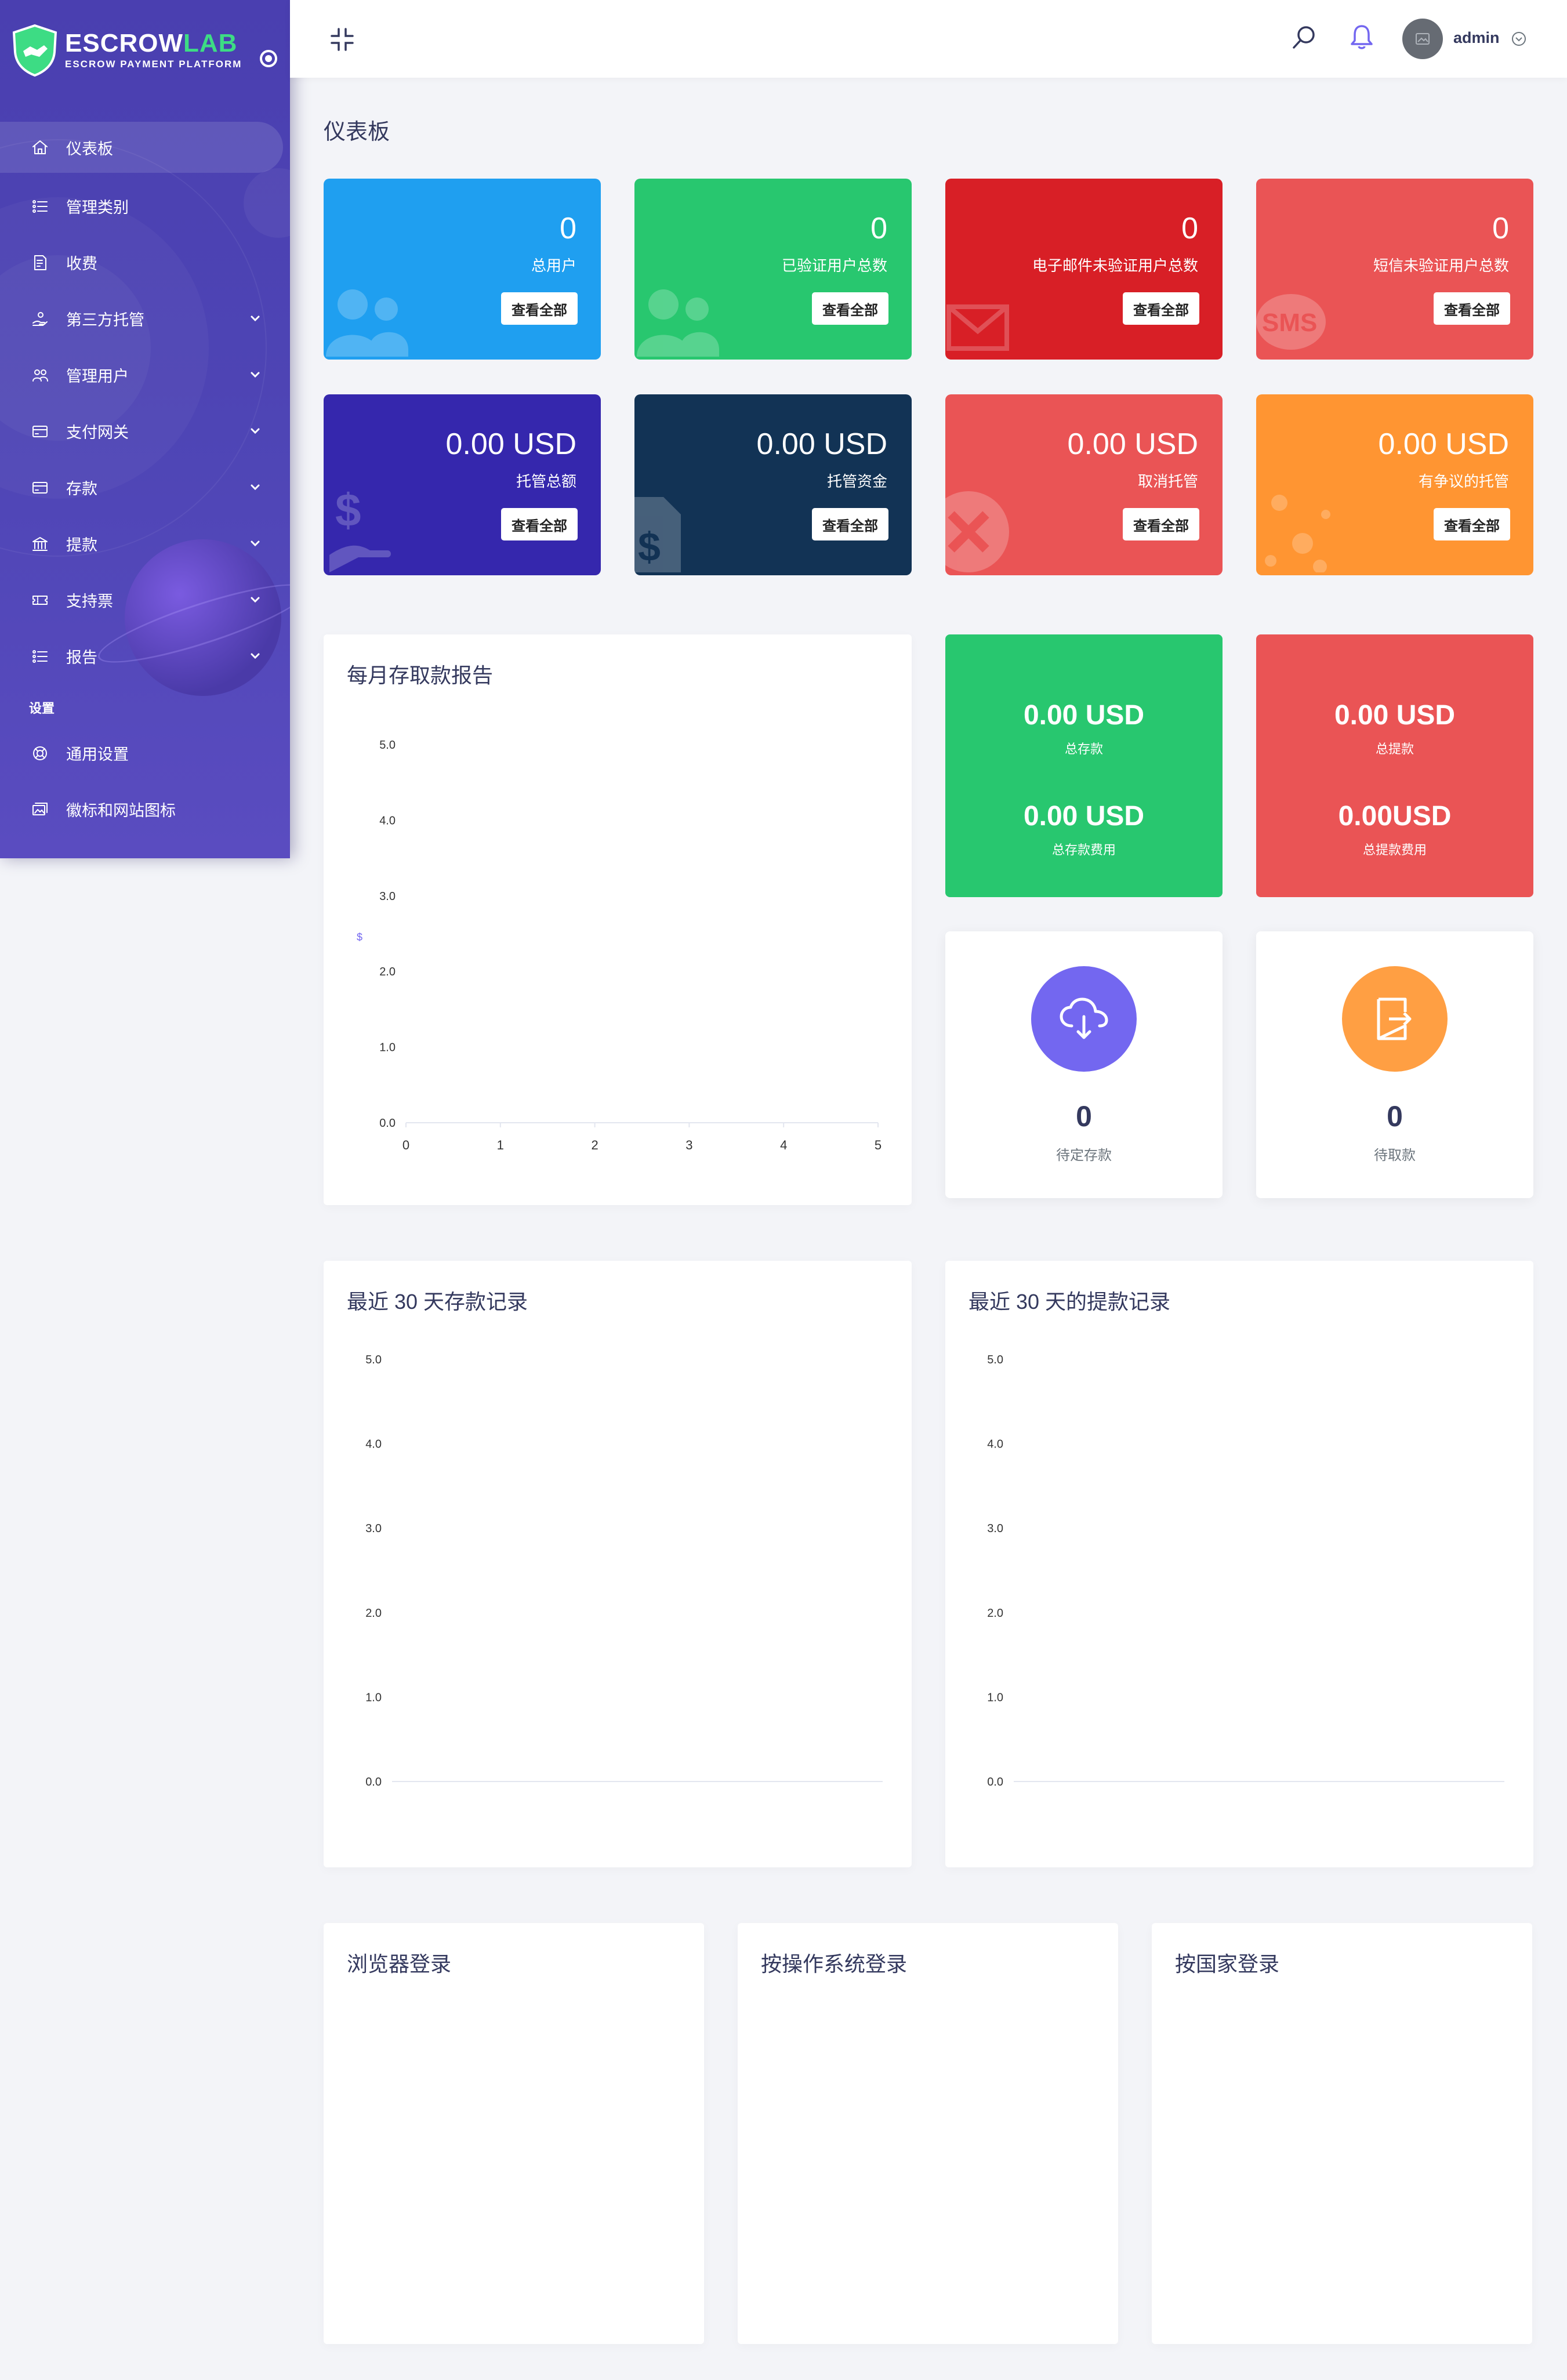 The width and height of the screenshot is (1567, 2380). Describe the element at coordinates (387, 972) in the screenshot. I see `y-tick-label: 2.0` at that location.